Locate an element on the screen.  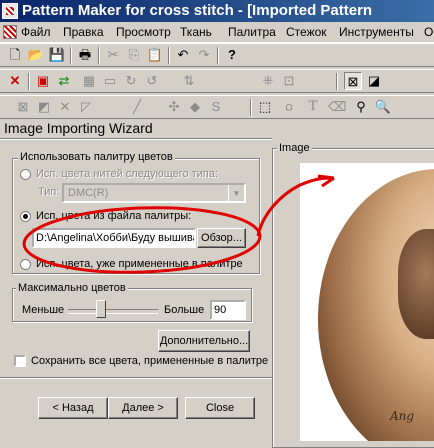
mirror-icon: ⇅ is located at coordinates (189, 81).